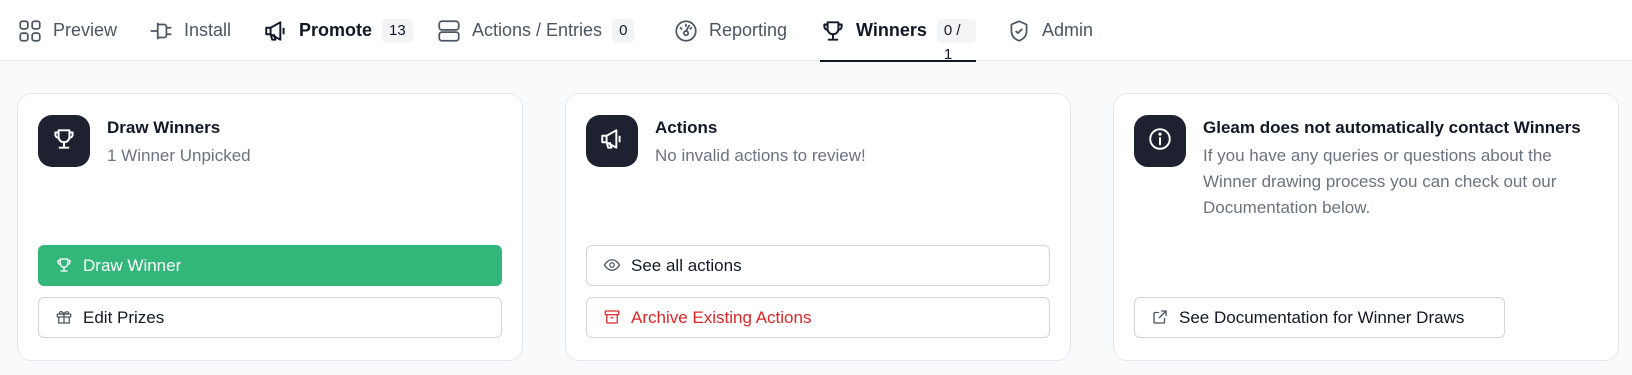  I want to click on info-icon, so click(1160, 141).